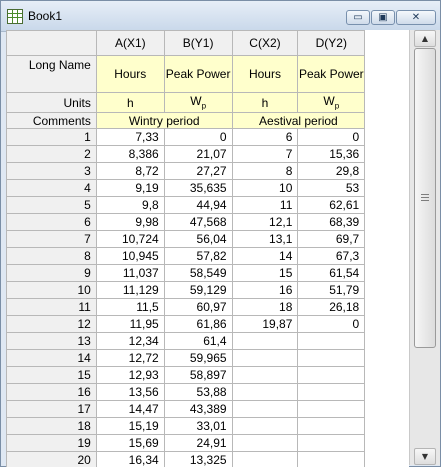 The height and width of the screenshot is (467, 441). What do you see at coordinates (164, 120) in the screenshot?
I see `comment-cell-wintry: Wintry period` at bounding box center [164, 120].